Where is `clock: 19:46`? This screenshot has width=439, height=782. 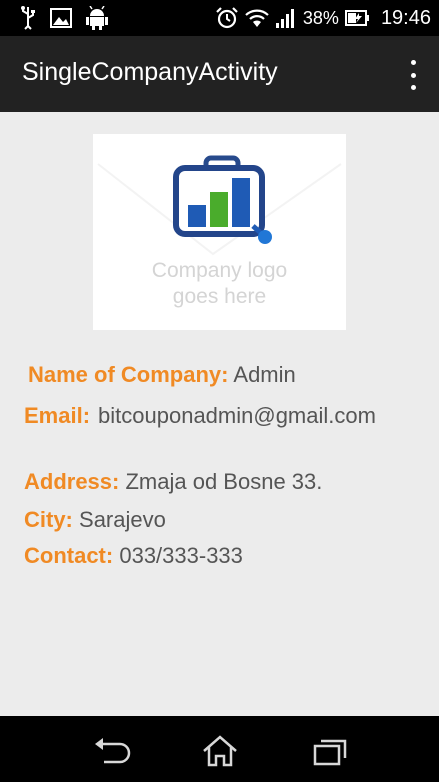
clock: 19:46 is located at coordinates (405, 17).